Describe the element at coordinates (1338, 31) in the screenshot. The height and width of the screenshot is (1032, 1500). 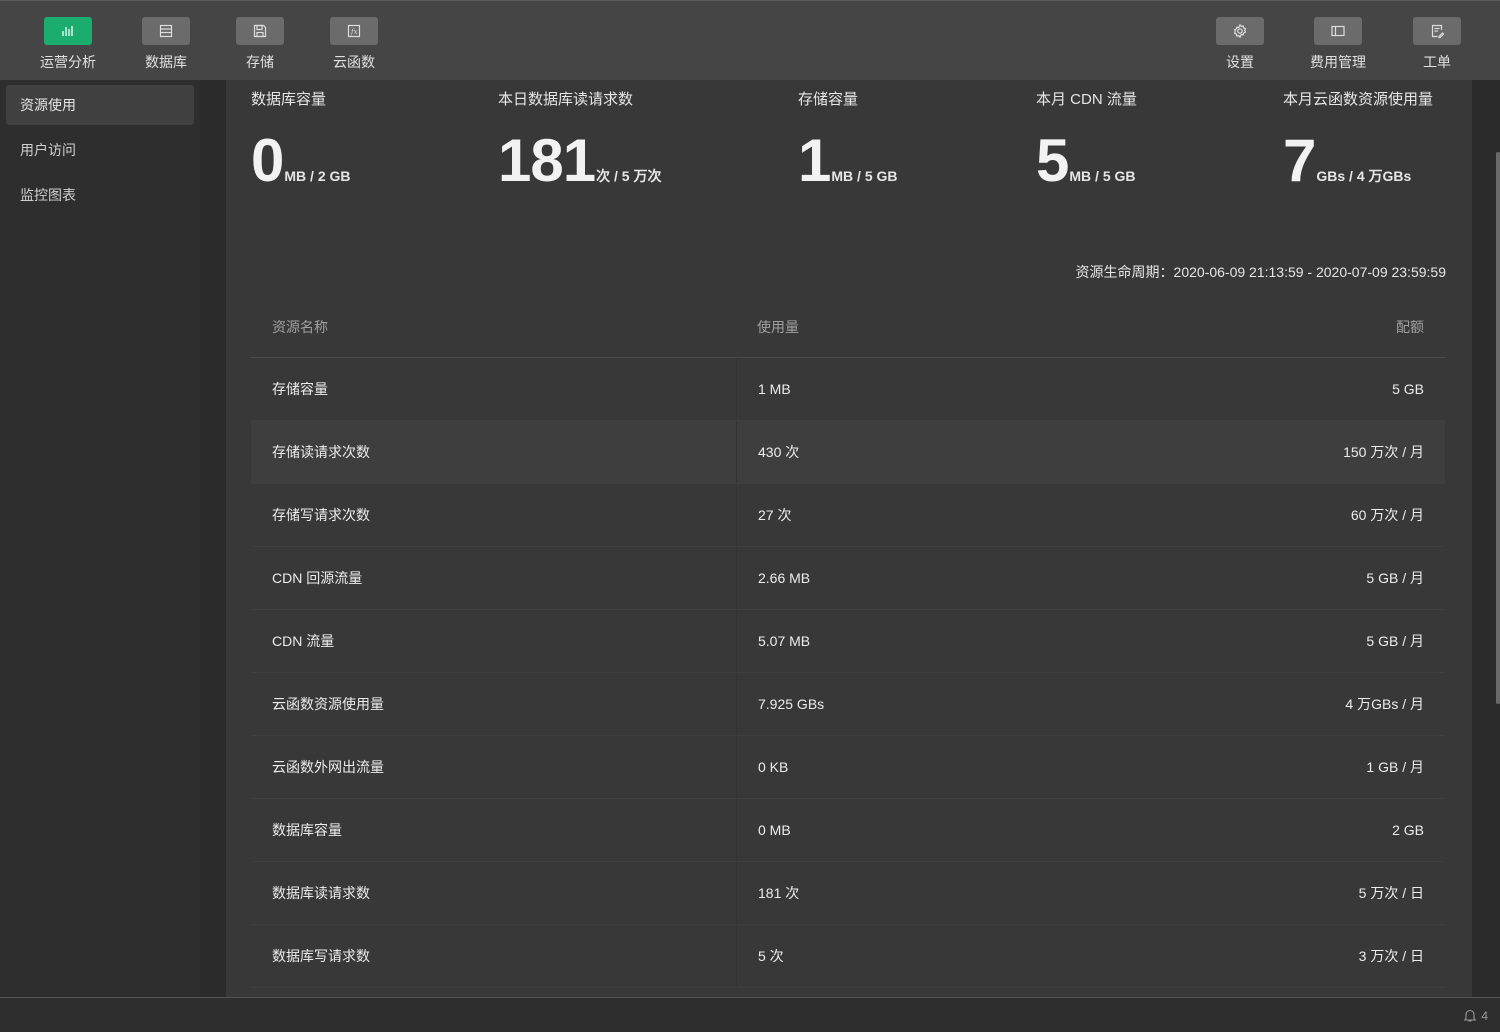
I see `billing-card-icon` at that location.